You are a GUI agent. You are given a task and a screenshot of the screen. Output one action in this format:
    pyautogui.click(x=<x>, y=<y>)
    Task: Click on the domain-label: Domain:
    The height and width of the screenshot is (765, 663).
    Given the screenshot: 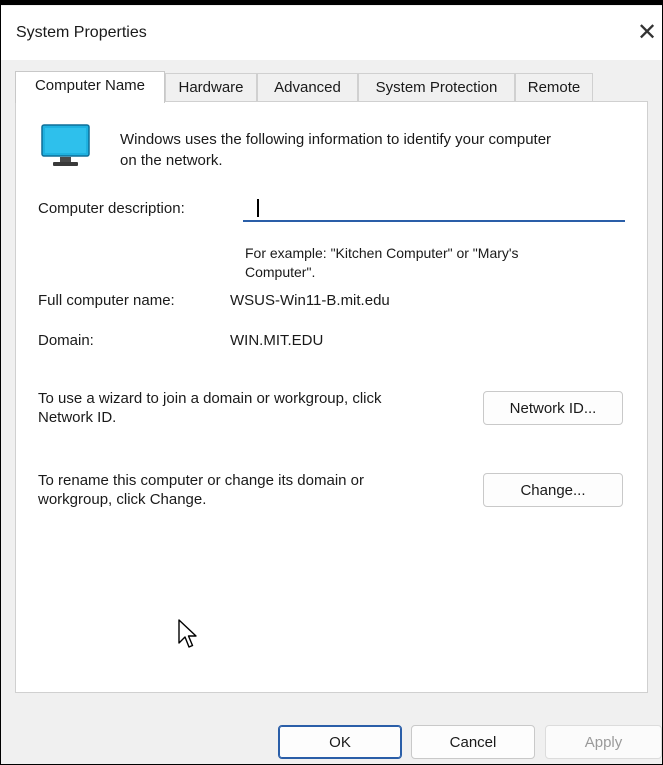 What is the action you would take?
    pyautogui.click(x=66, y=340)
    